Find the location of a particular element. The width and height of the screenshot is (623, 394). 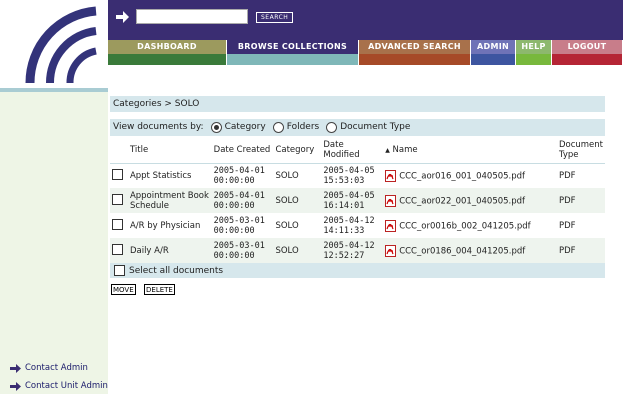

header-name-label: Name is located at coordinates (405, 149).